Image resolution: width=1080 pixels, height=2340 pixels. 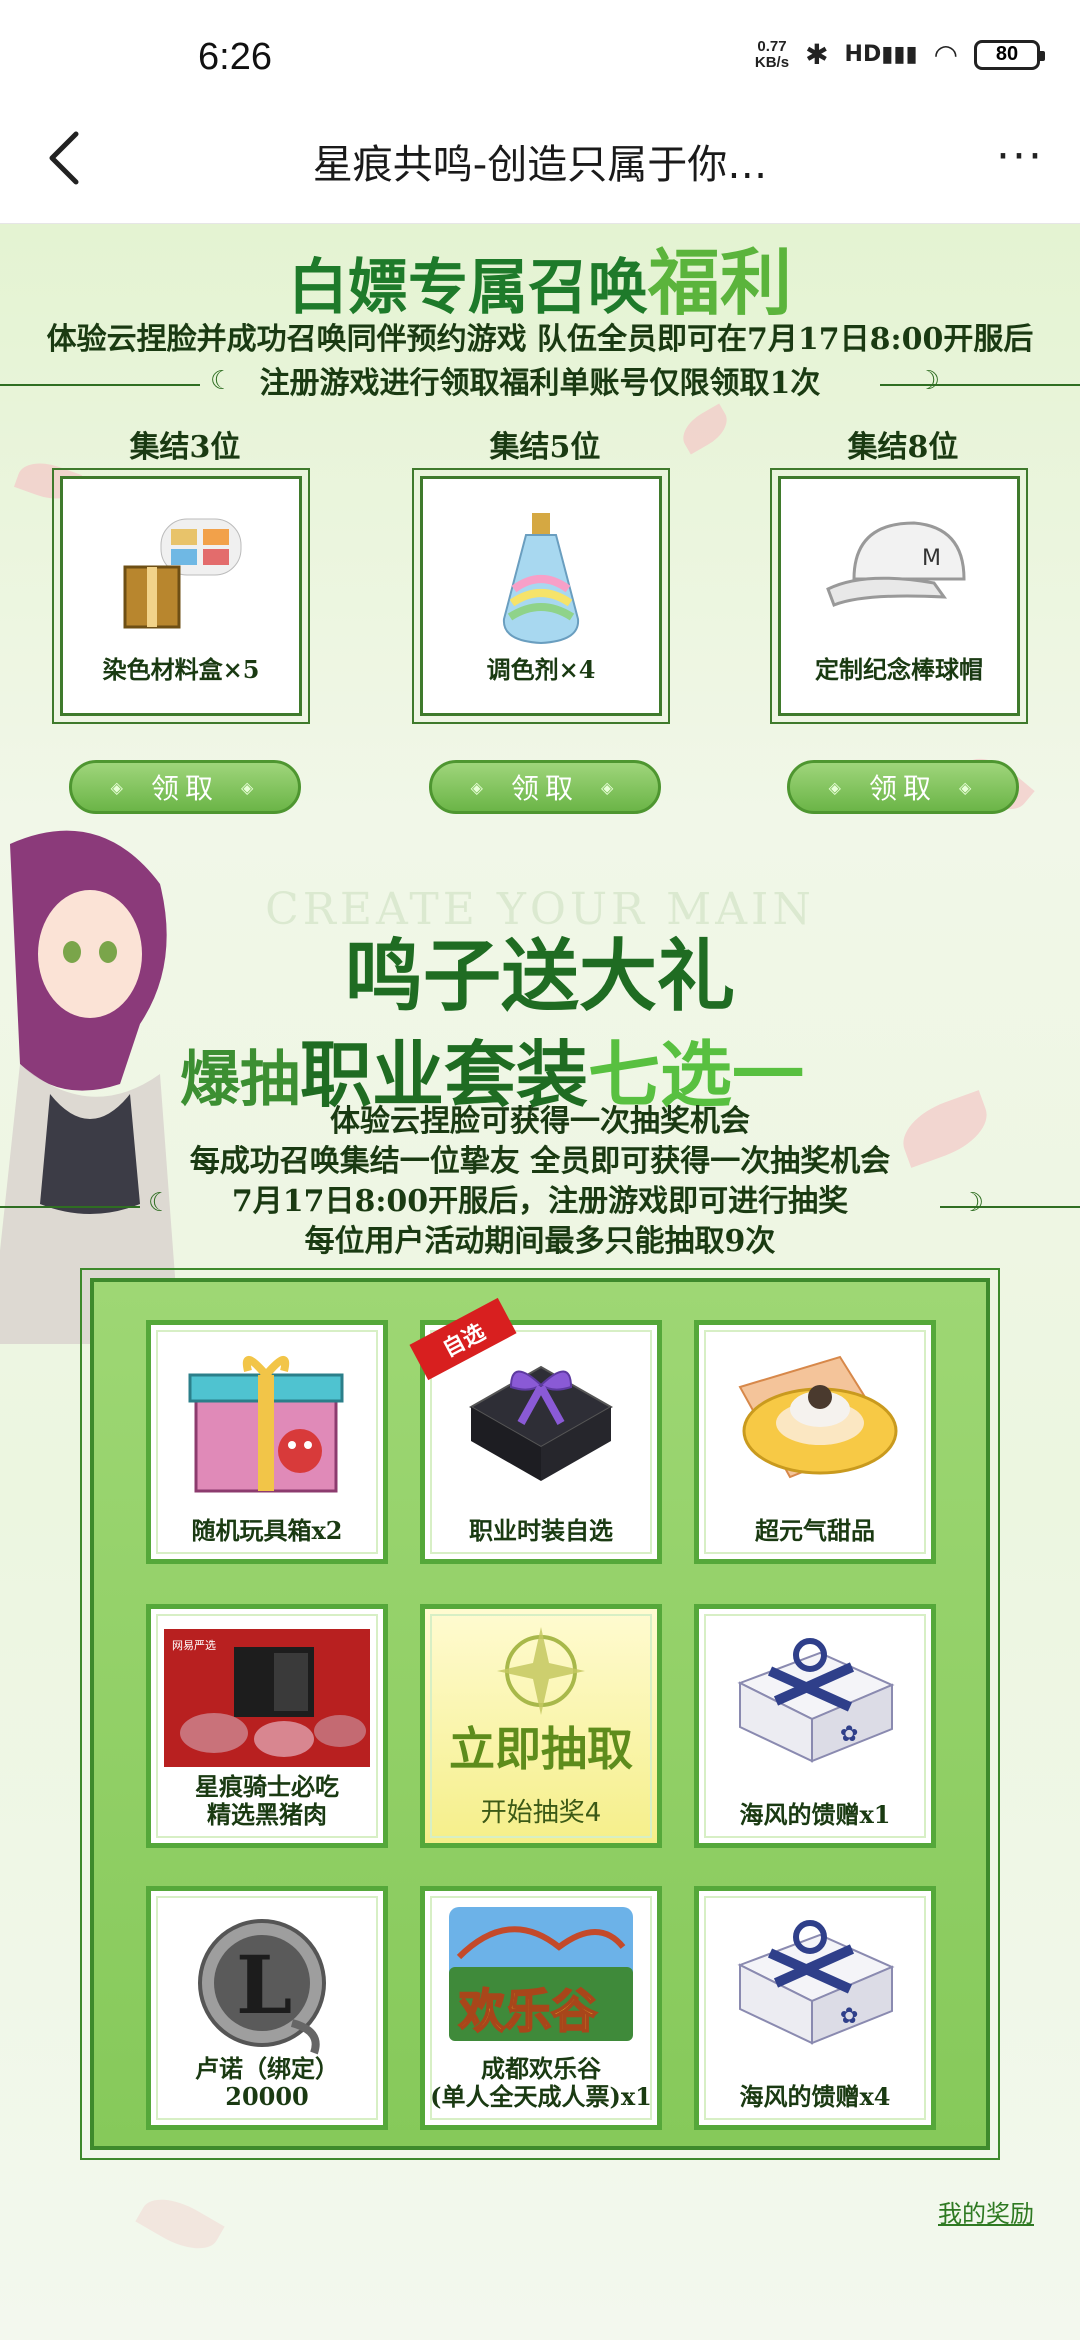 What do you see at coordinates (267, 1698) in the screenshot?
I see `pork-gift-icon: 网易严选` at bounding box center [267, 1698].